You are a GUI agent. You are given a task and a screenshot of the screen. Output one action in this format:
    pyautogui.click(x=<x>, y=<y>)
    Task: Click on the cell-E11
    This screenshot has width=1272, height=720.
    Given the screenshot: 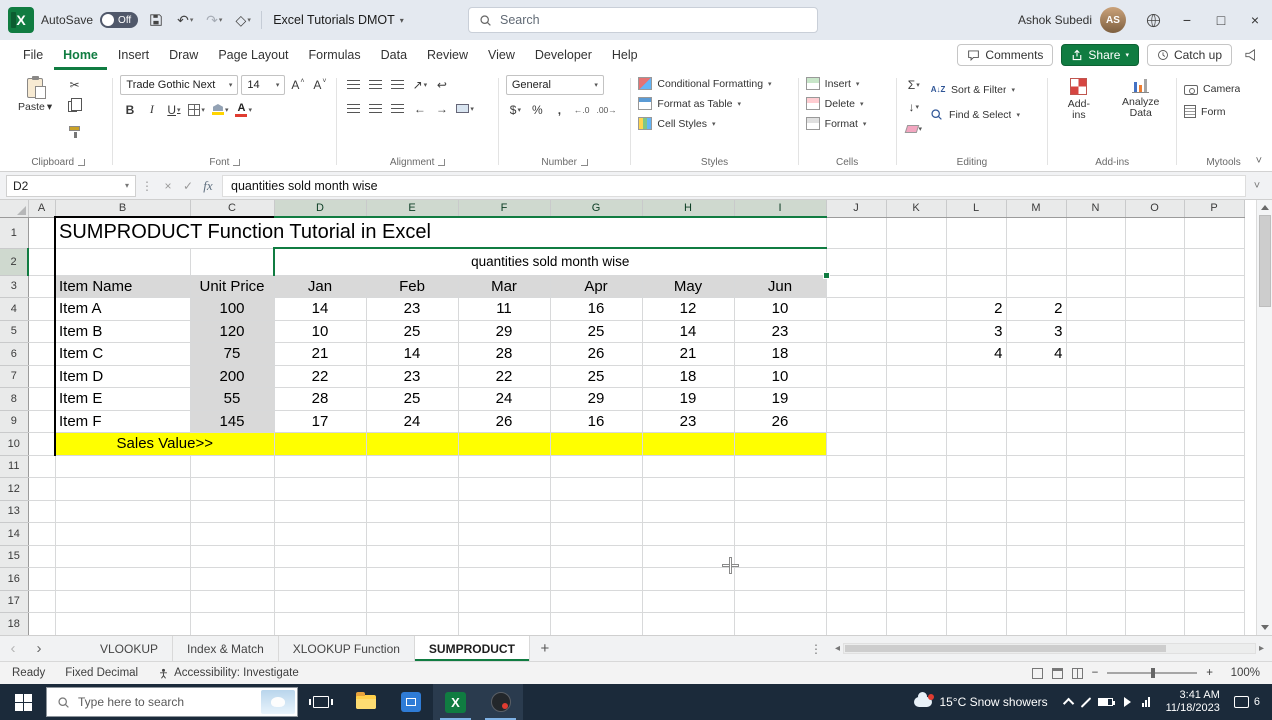 What is the action you would take?
    pyautogui.click(x=412, y=466)
    